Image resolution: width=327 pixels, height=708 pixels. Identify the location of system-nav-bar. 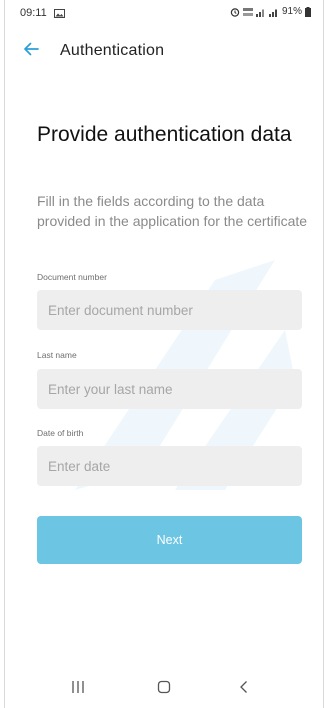
(164, 690).